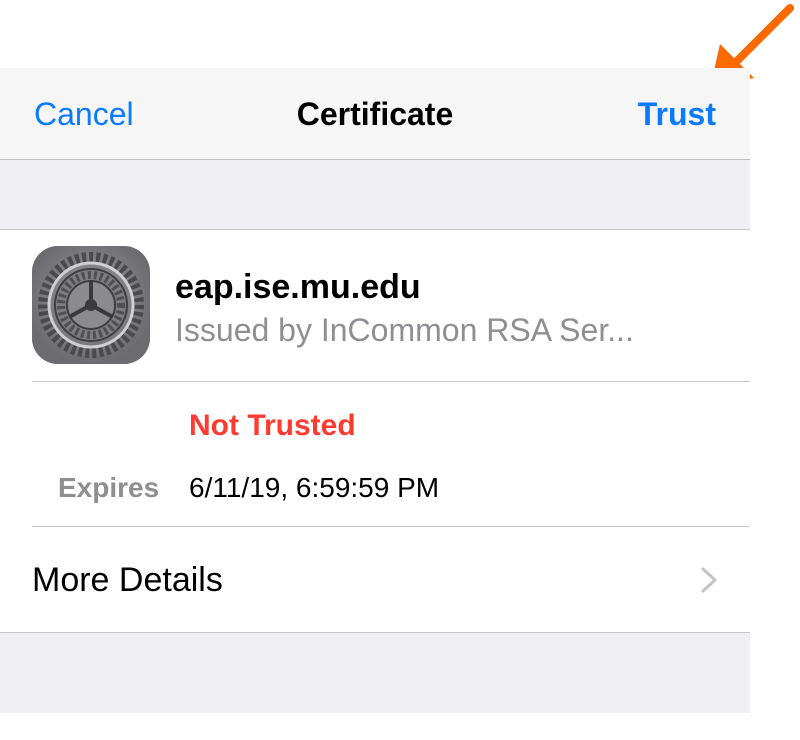  I want to click on group-spacer-bottom, so click(375, 672).